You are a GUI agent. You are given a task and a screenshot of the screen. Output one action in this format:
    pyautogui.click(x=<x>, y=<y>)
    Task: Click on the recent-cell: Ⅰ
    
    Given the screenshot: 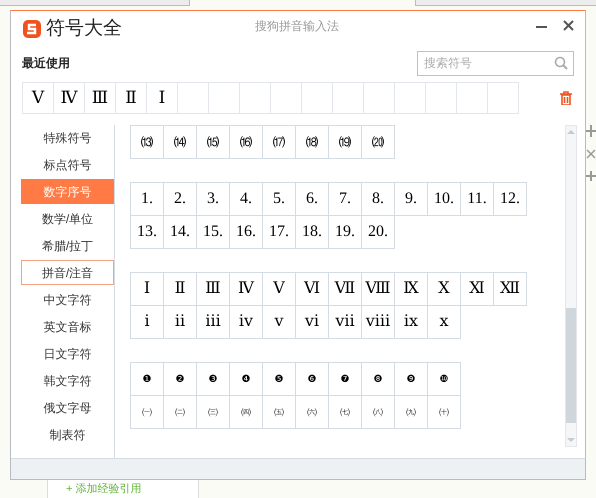 What is the action you would take?
    pyautogui.click(x=162, y=98)
    